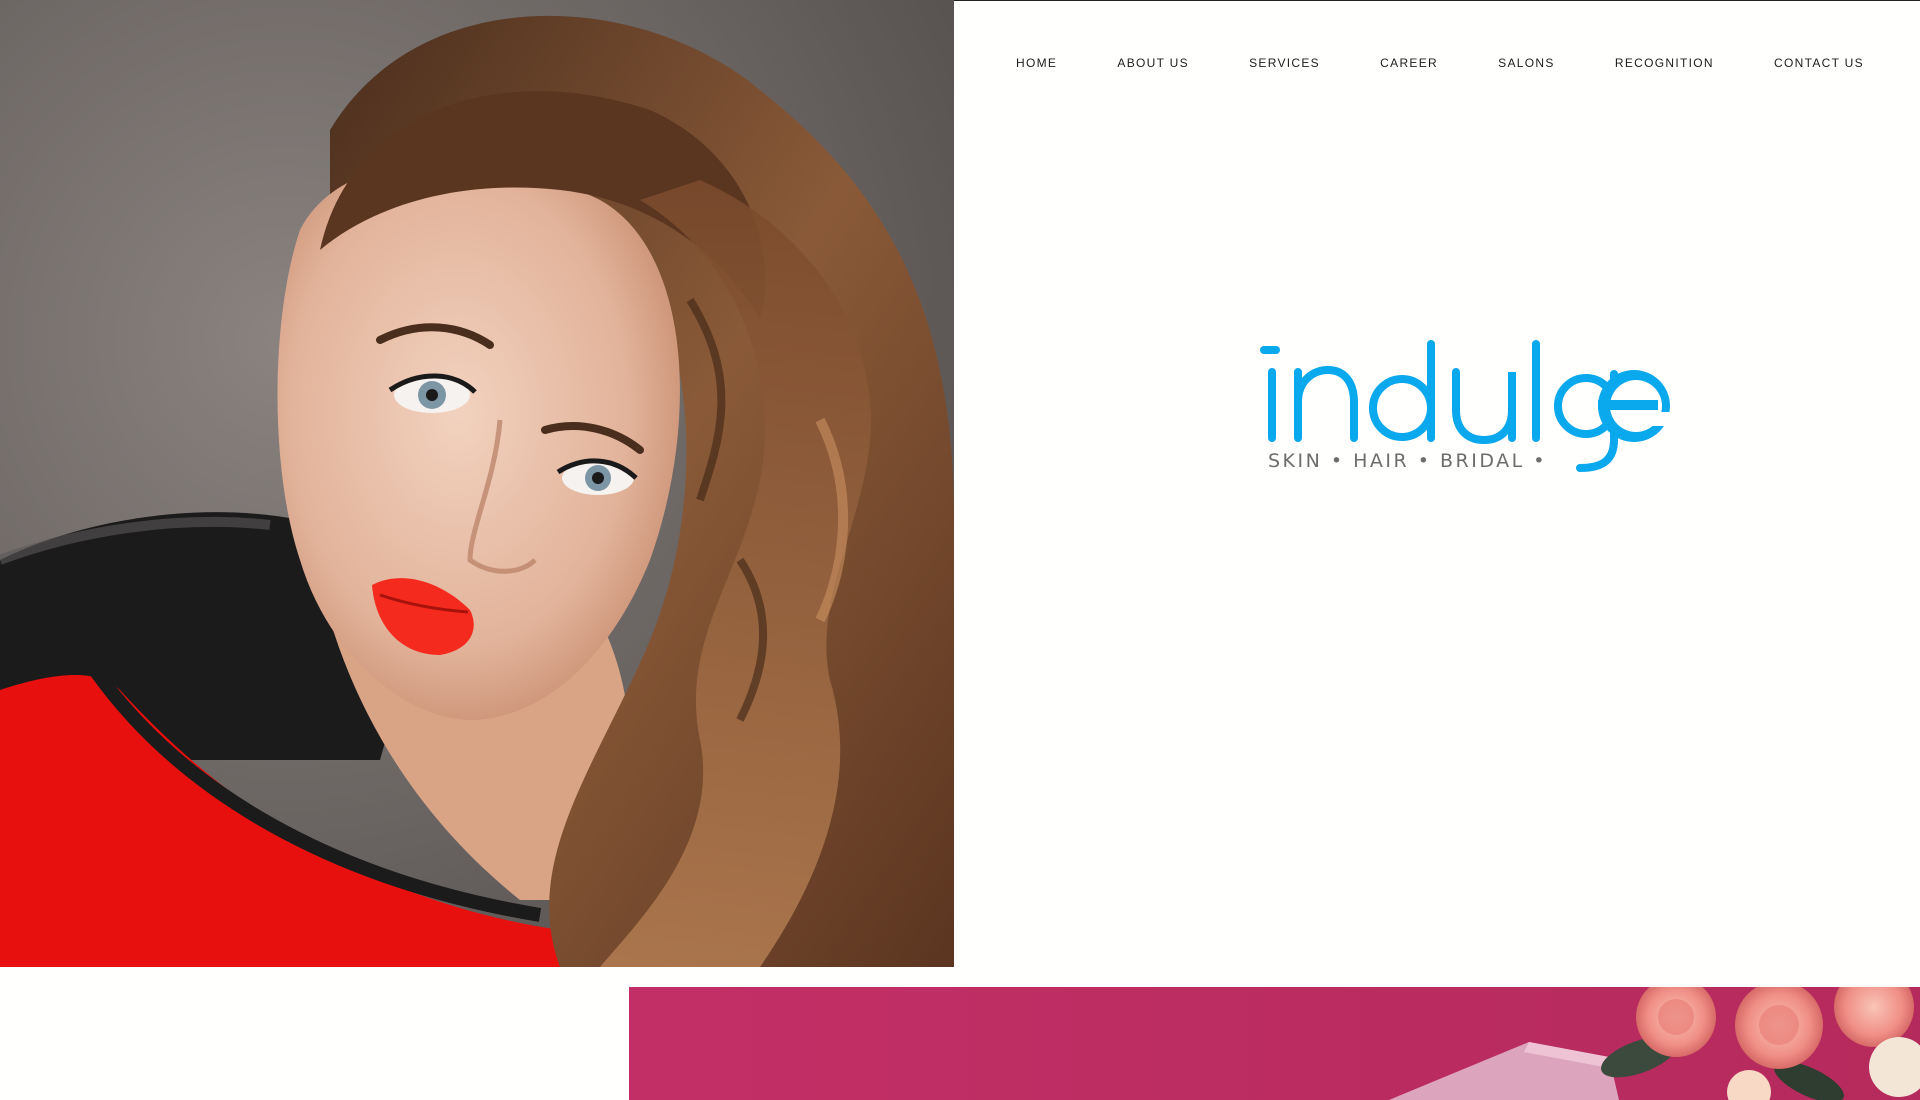 The image size is (1920, 1100). I want to click on brand-logo: SKIN • HAIR • BRIDAL •, so click(1466, 405).